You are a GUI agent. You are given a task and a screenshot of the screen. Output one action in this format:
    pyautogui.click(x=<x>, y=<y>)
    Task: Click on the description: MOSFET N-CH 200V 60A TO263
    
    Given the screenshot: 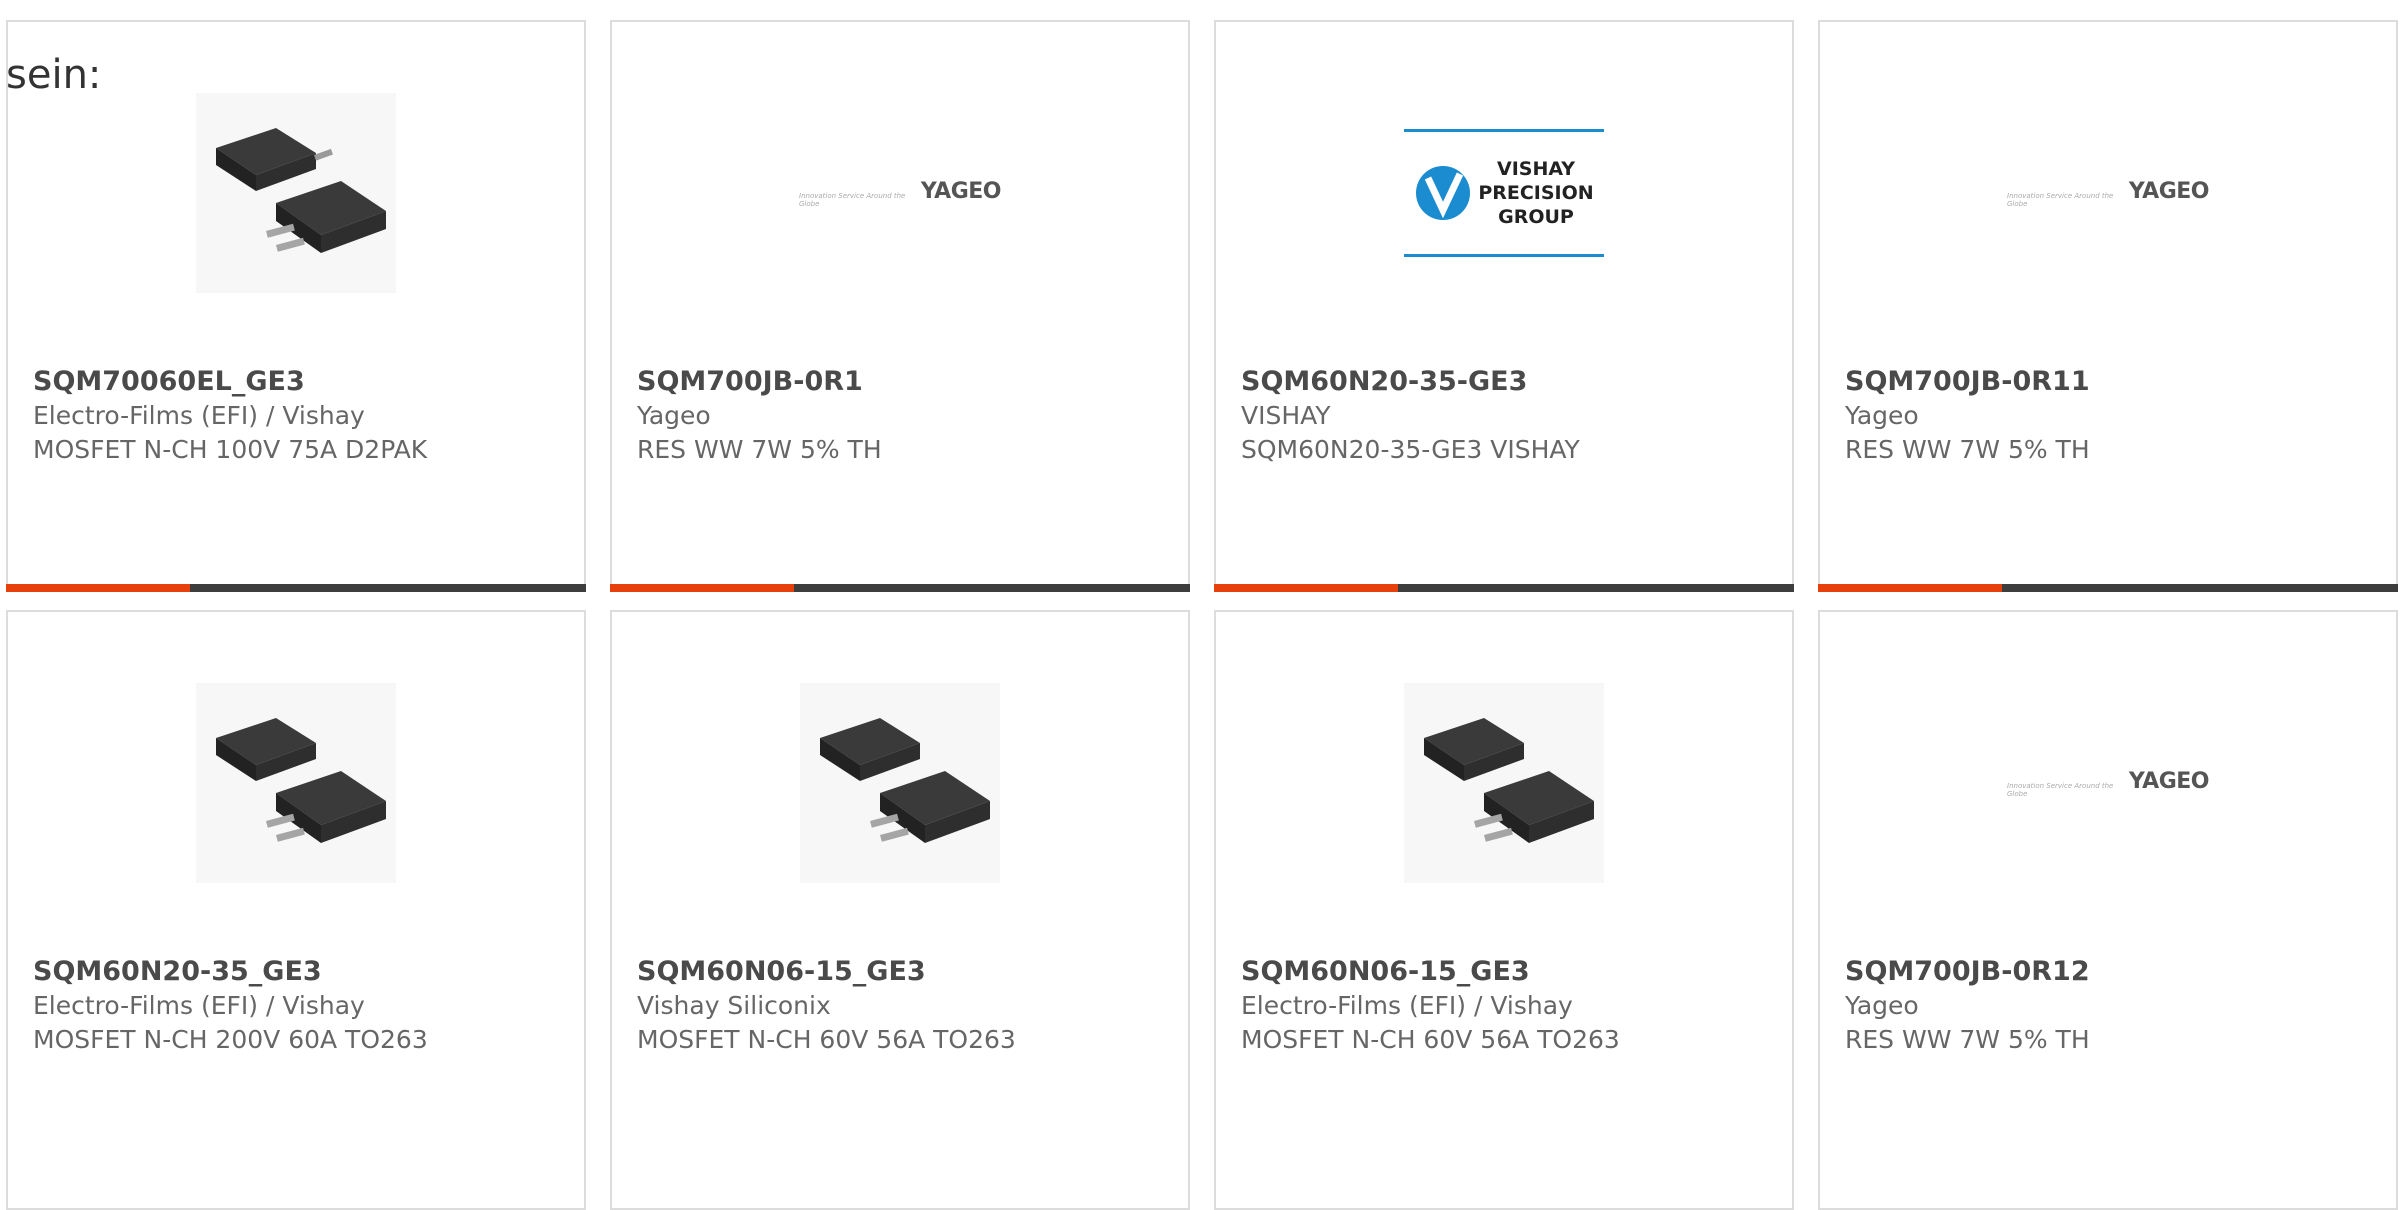 What is the action you would take?
    pyautogui.click(x=230, y=1039)
    